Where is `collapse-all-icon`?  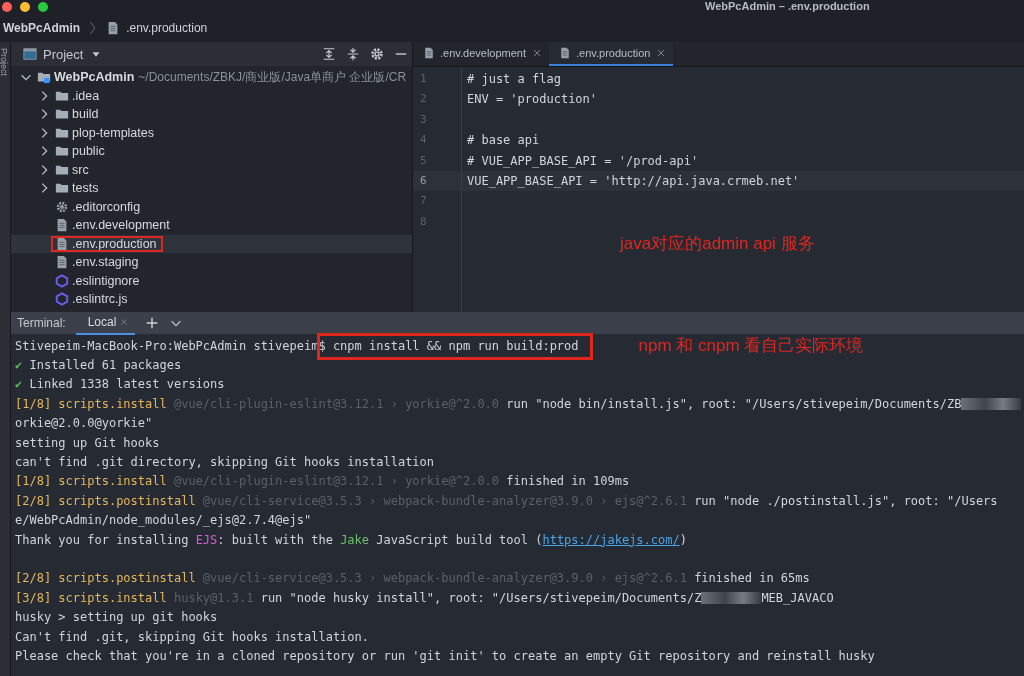 collapse-all-icon is located at coordinates (353, 54).